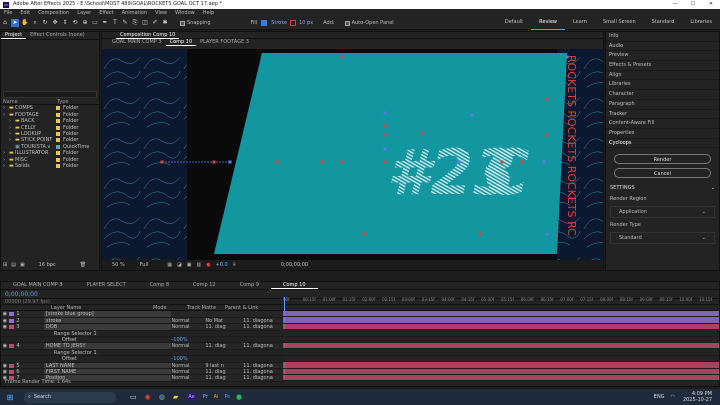 This screenshot has width=720, height=405. Describe the element at coordinates (347, 23) in the screenshot. I see `auto-open-checkbox` at that location.